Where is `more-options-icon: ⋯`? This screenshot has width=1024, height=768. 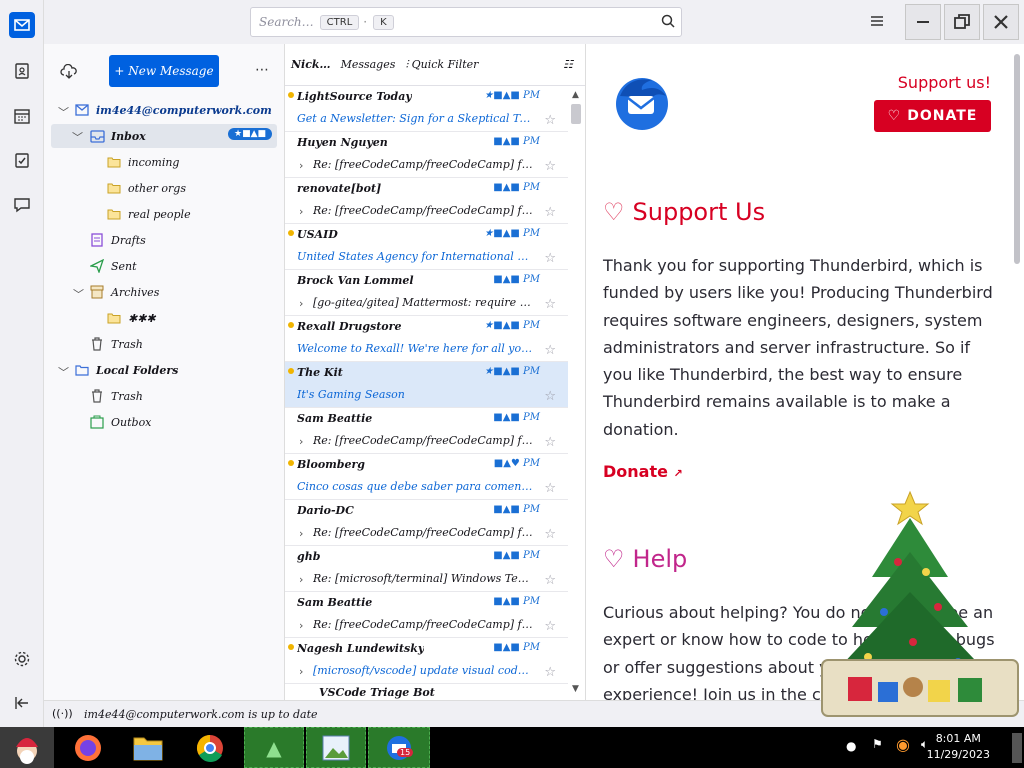 more-options-icon: ⋯ is located at coordinates (262, 70).